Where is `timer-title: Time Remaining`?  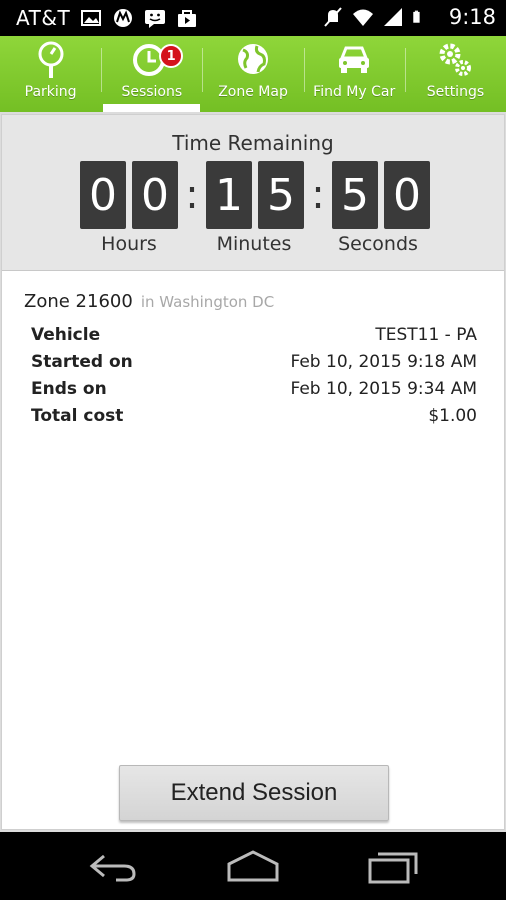 timer-title: Time Remaining is located at coordinates (253, 143).